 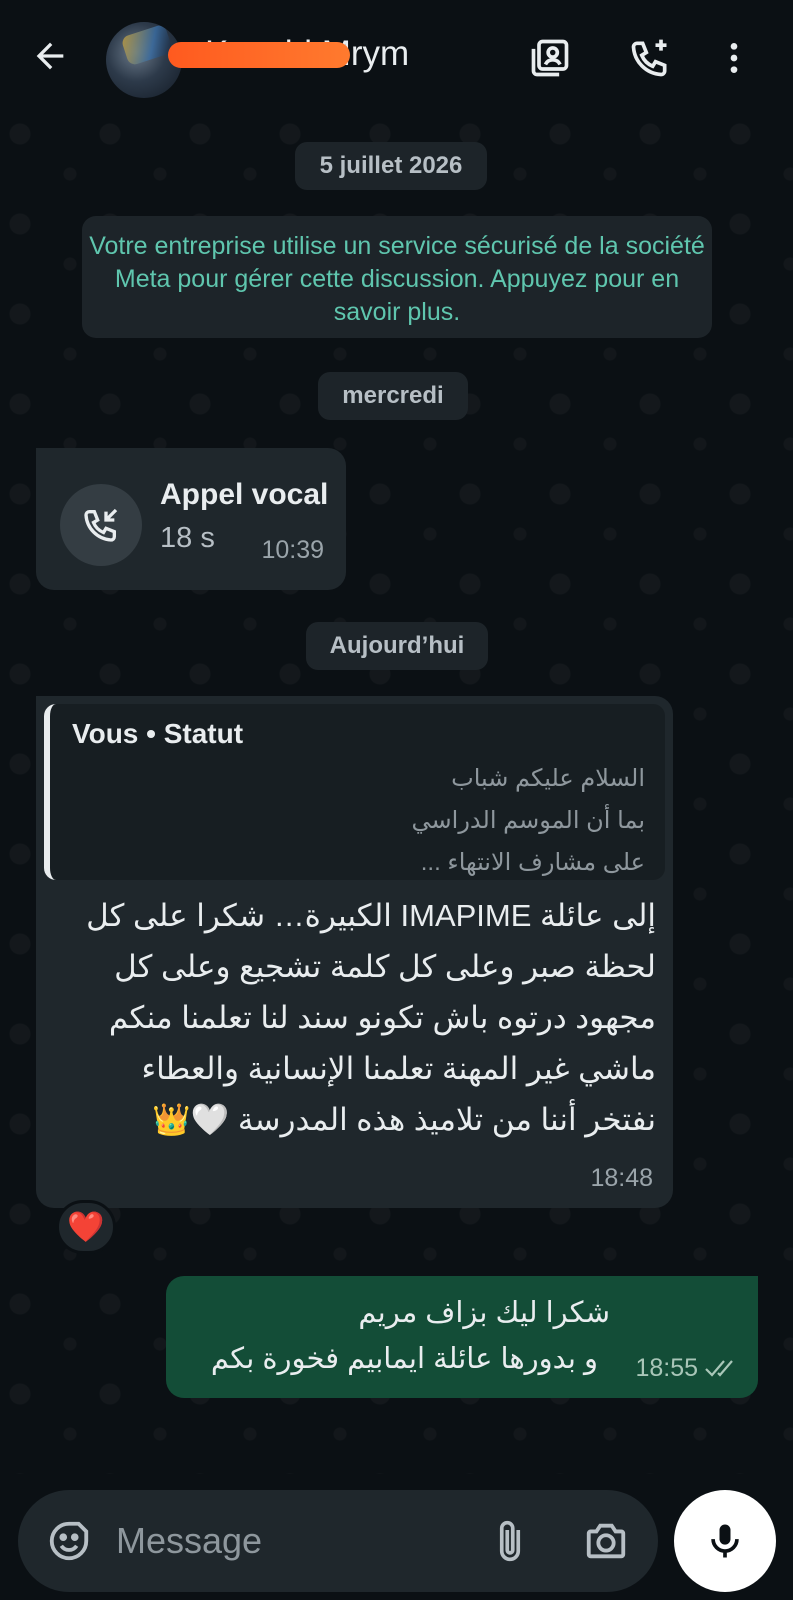 I want to click on microphone-icon, so click(x=725, y=1541).